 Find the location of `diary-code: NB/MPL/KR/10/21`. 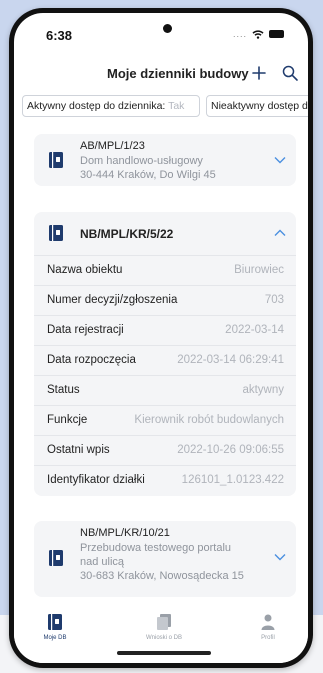

diary-code: NB/MPL/KR/10/21 is located at coordinates (125, 533).